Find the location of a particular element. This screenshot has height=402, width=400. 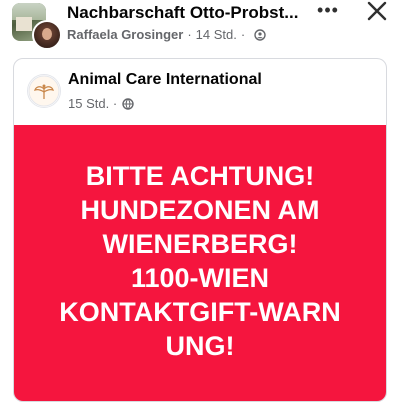

warning-line: UNG! is located at coordinates (200, 346).